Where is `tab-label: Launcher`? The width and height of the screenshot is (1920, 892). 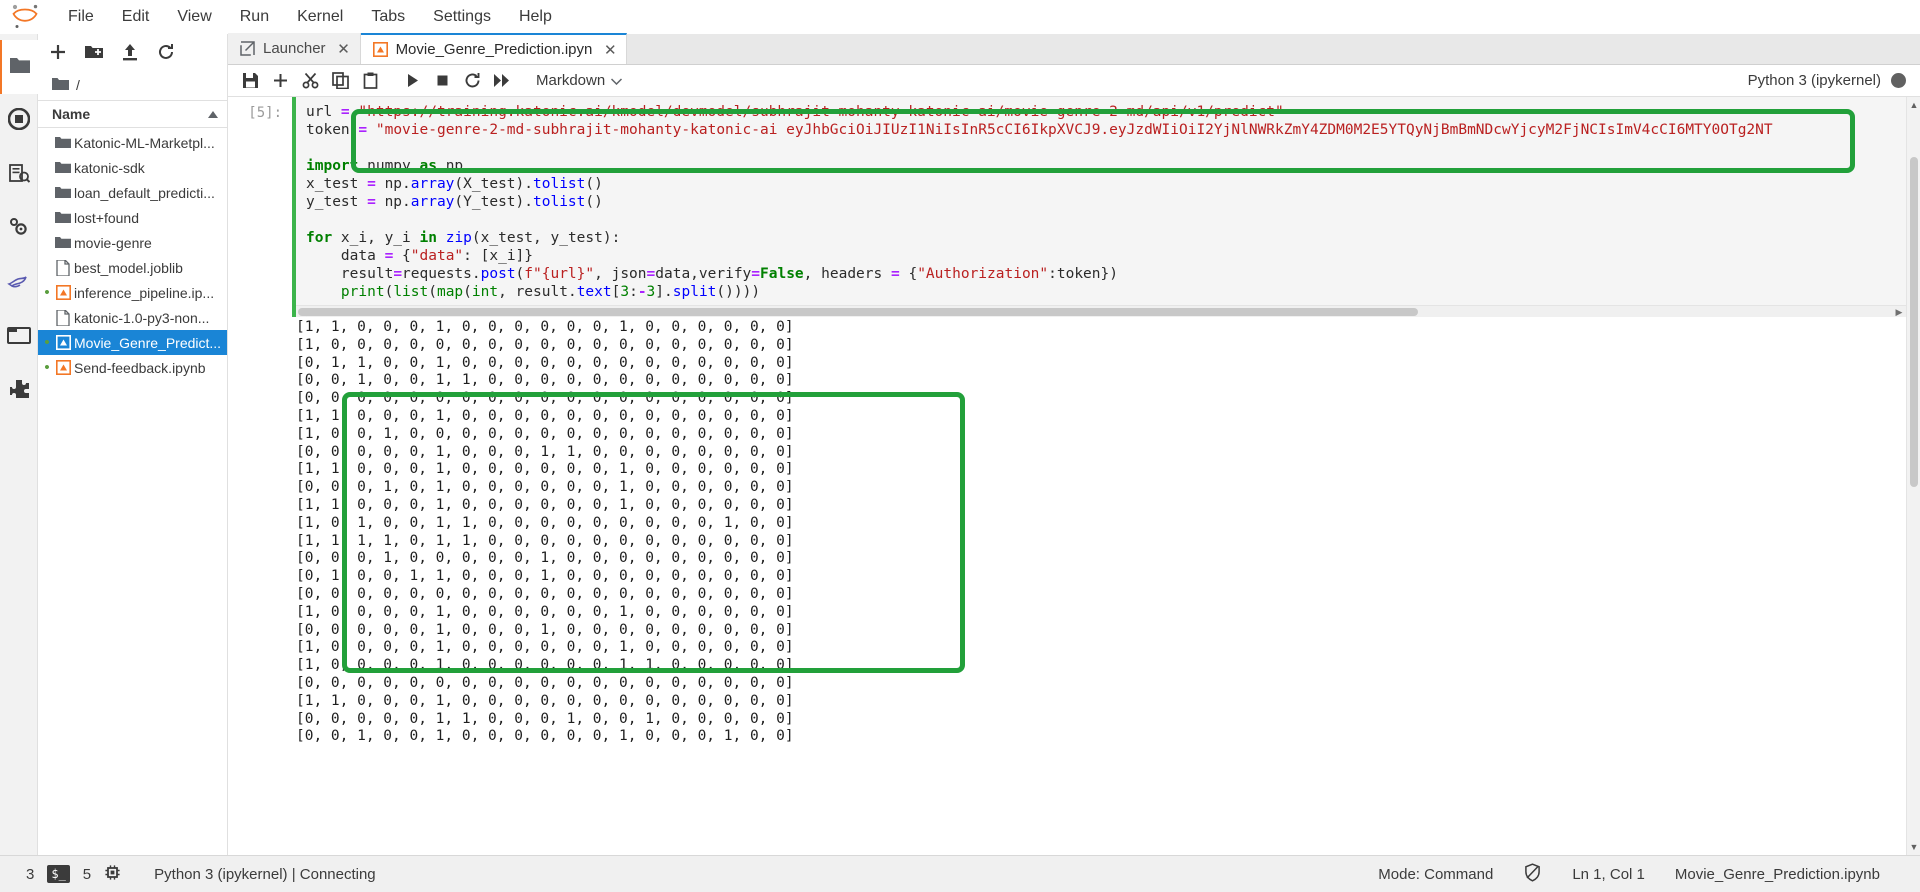 tab-label: Launcher is located at coordinates (294, 48).